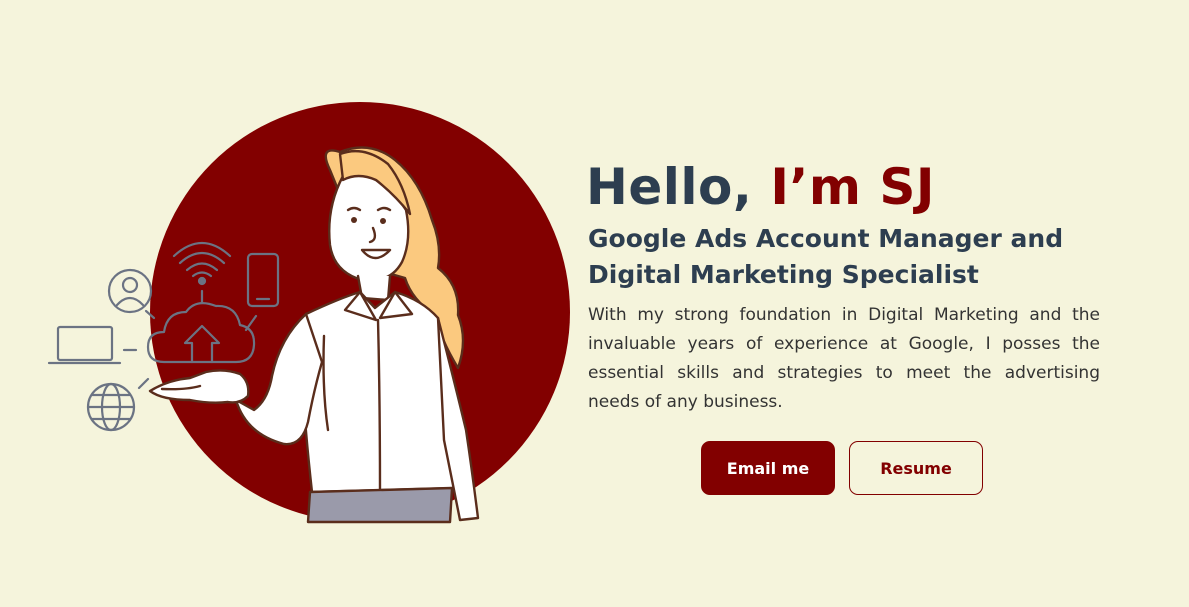 This screenshot has width=1189, height=607. What do you see at coordinates (826, 238) in the screenshot?
I see `role-title-line-1: Google Ads Account Manager and` at bounding box center [826, 238].